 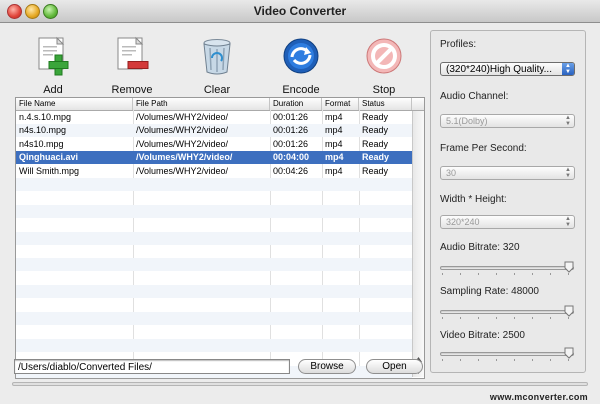 What do you see at coordinates (327, 366) in the screenshot?
I see `browse-button: Browse` at bounding box center [327, 366].